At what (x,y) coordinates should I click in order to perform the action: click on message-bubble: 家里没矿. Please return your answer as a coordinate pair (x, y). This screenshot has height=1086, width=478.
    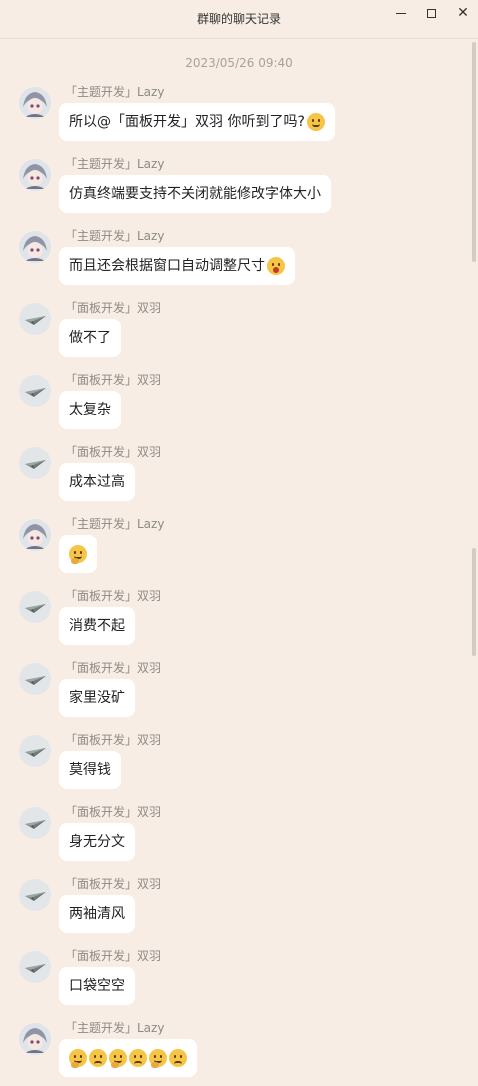
    Looking at the image, I should click on (97, 698).